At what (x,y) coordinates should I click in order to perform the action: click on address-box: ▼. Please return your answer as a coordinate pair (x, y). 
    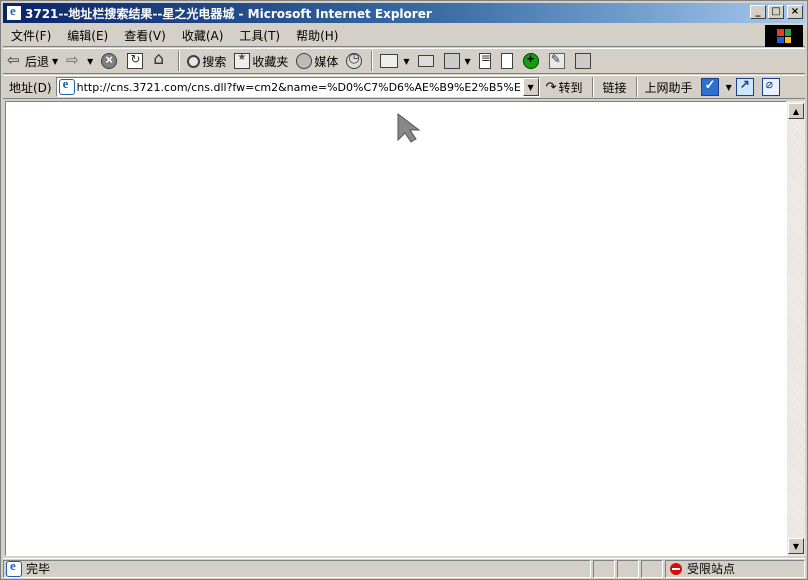
    Looking at the image, I should click on (297, 86).